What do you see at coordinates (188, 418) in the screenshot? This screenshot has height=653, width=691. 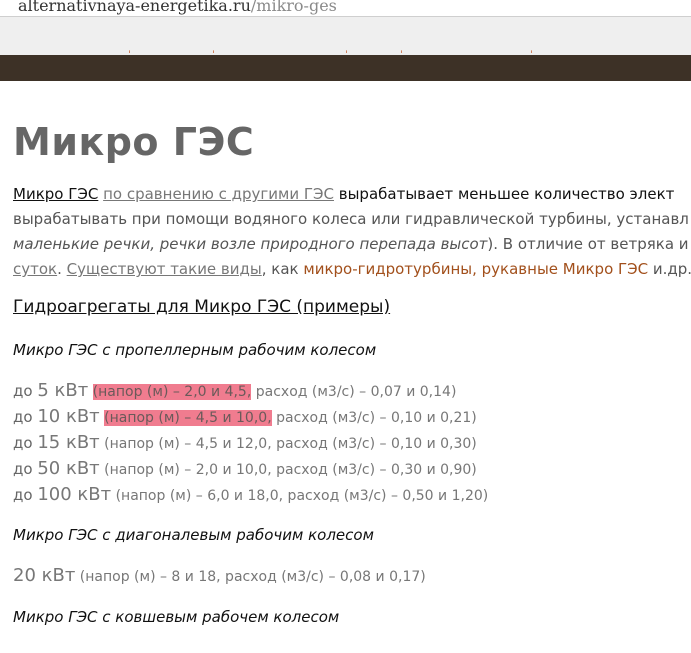 I see `highlighted-text: (напор (м) – 4,5 и 10,0,` at bounding box center [188, 418].